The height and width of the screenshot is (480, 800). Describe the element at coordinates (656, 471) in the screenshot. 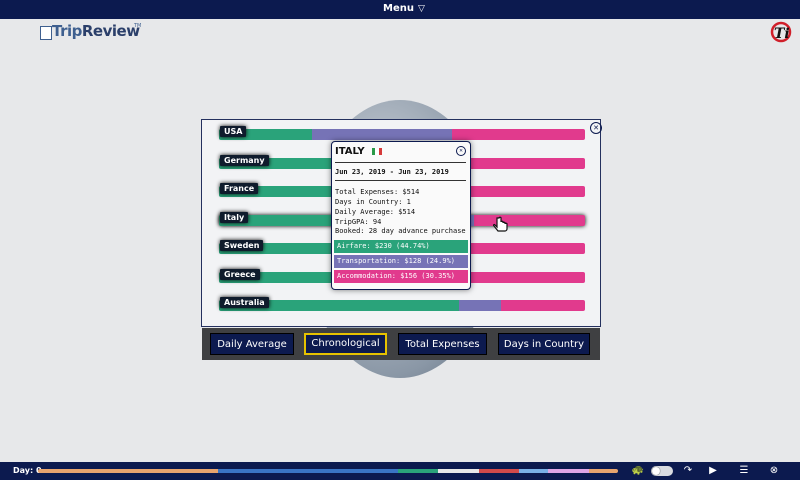

I see `toggle-knob` at that location.